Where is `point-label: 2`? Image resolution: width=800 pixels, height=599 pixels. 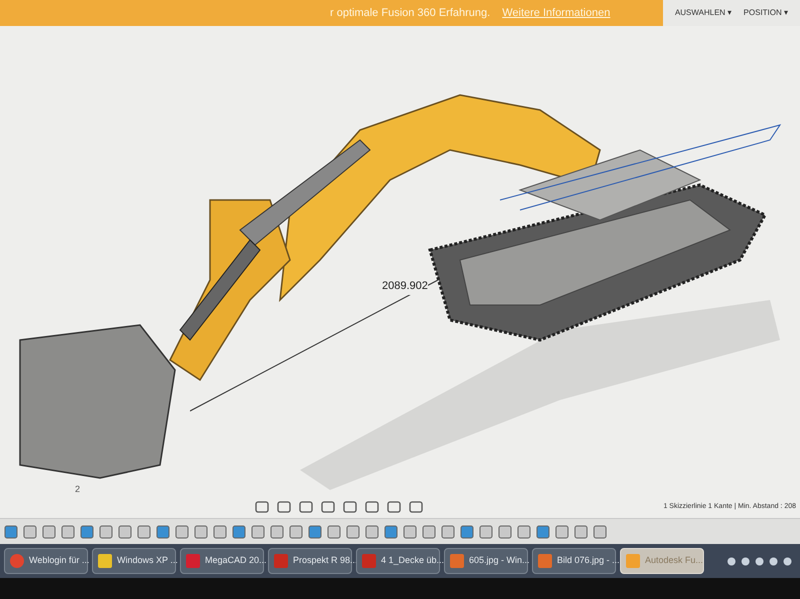 point-label: 2 is located at coordinates (77, 489).